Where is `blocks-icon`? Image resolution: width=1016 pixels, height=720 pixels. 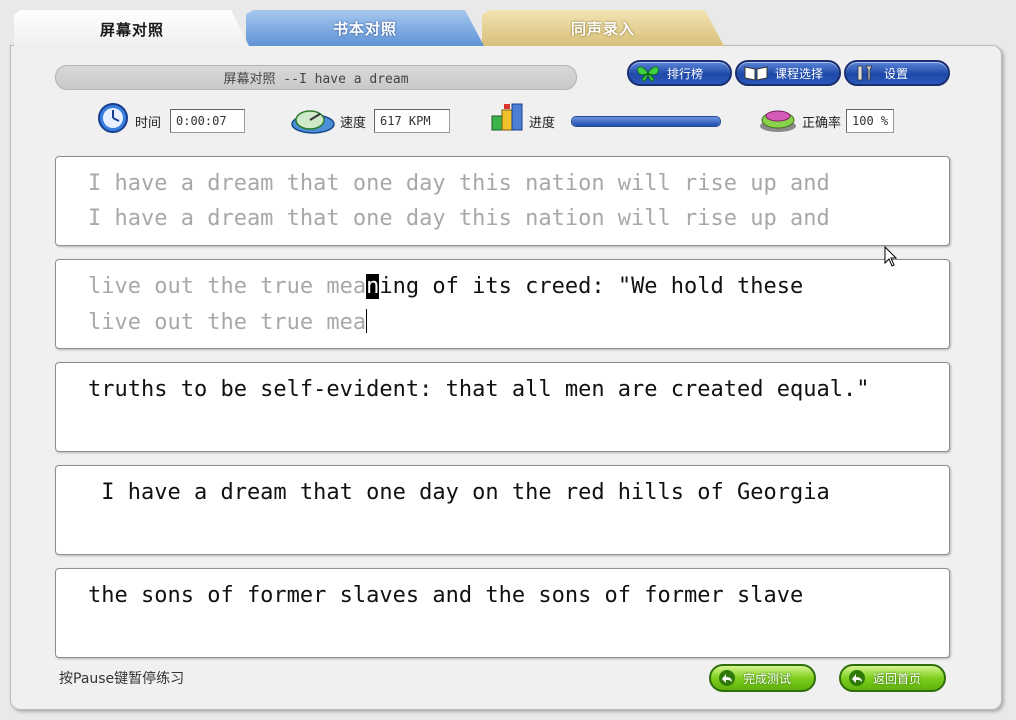 blocks-icon is located at coordinates (507, 119).